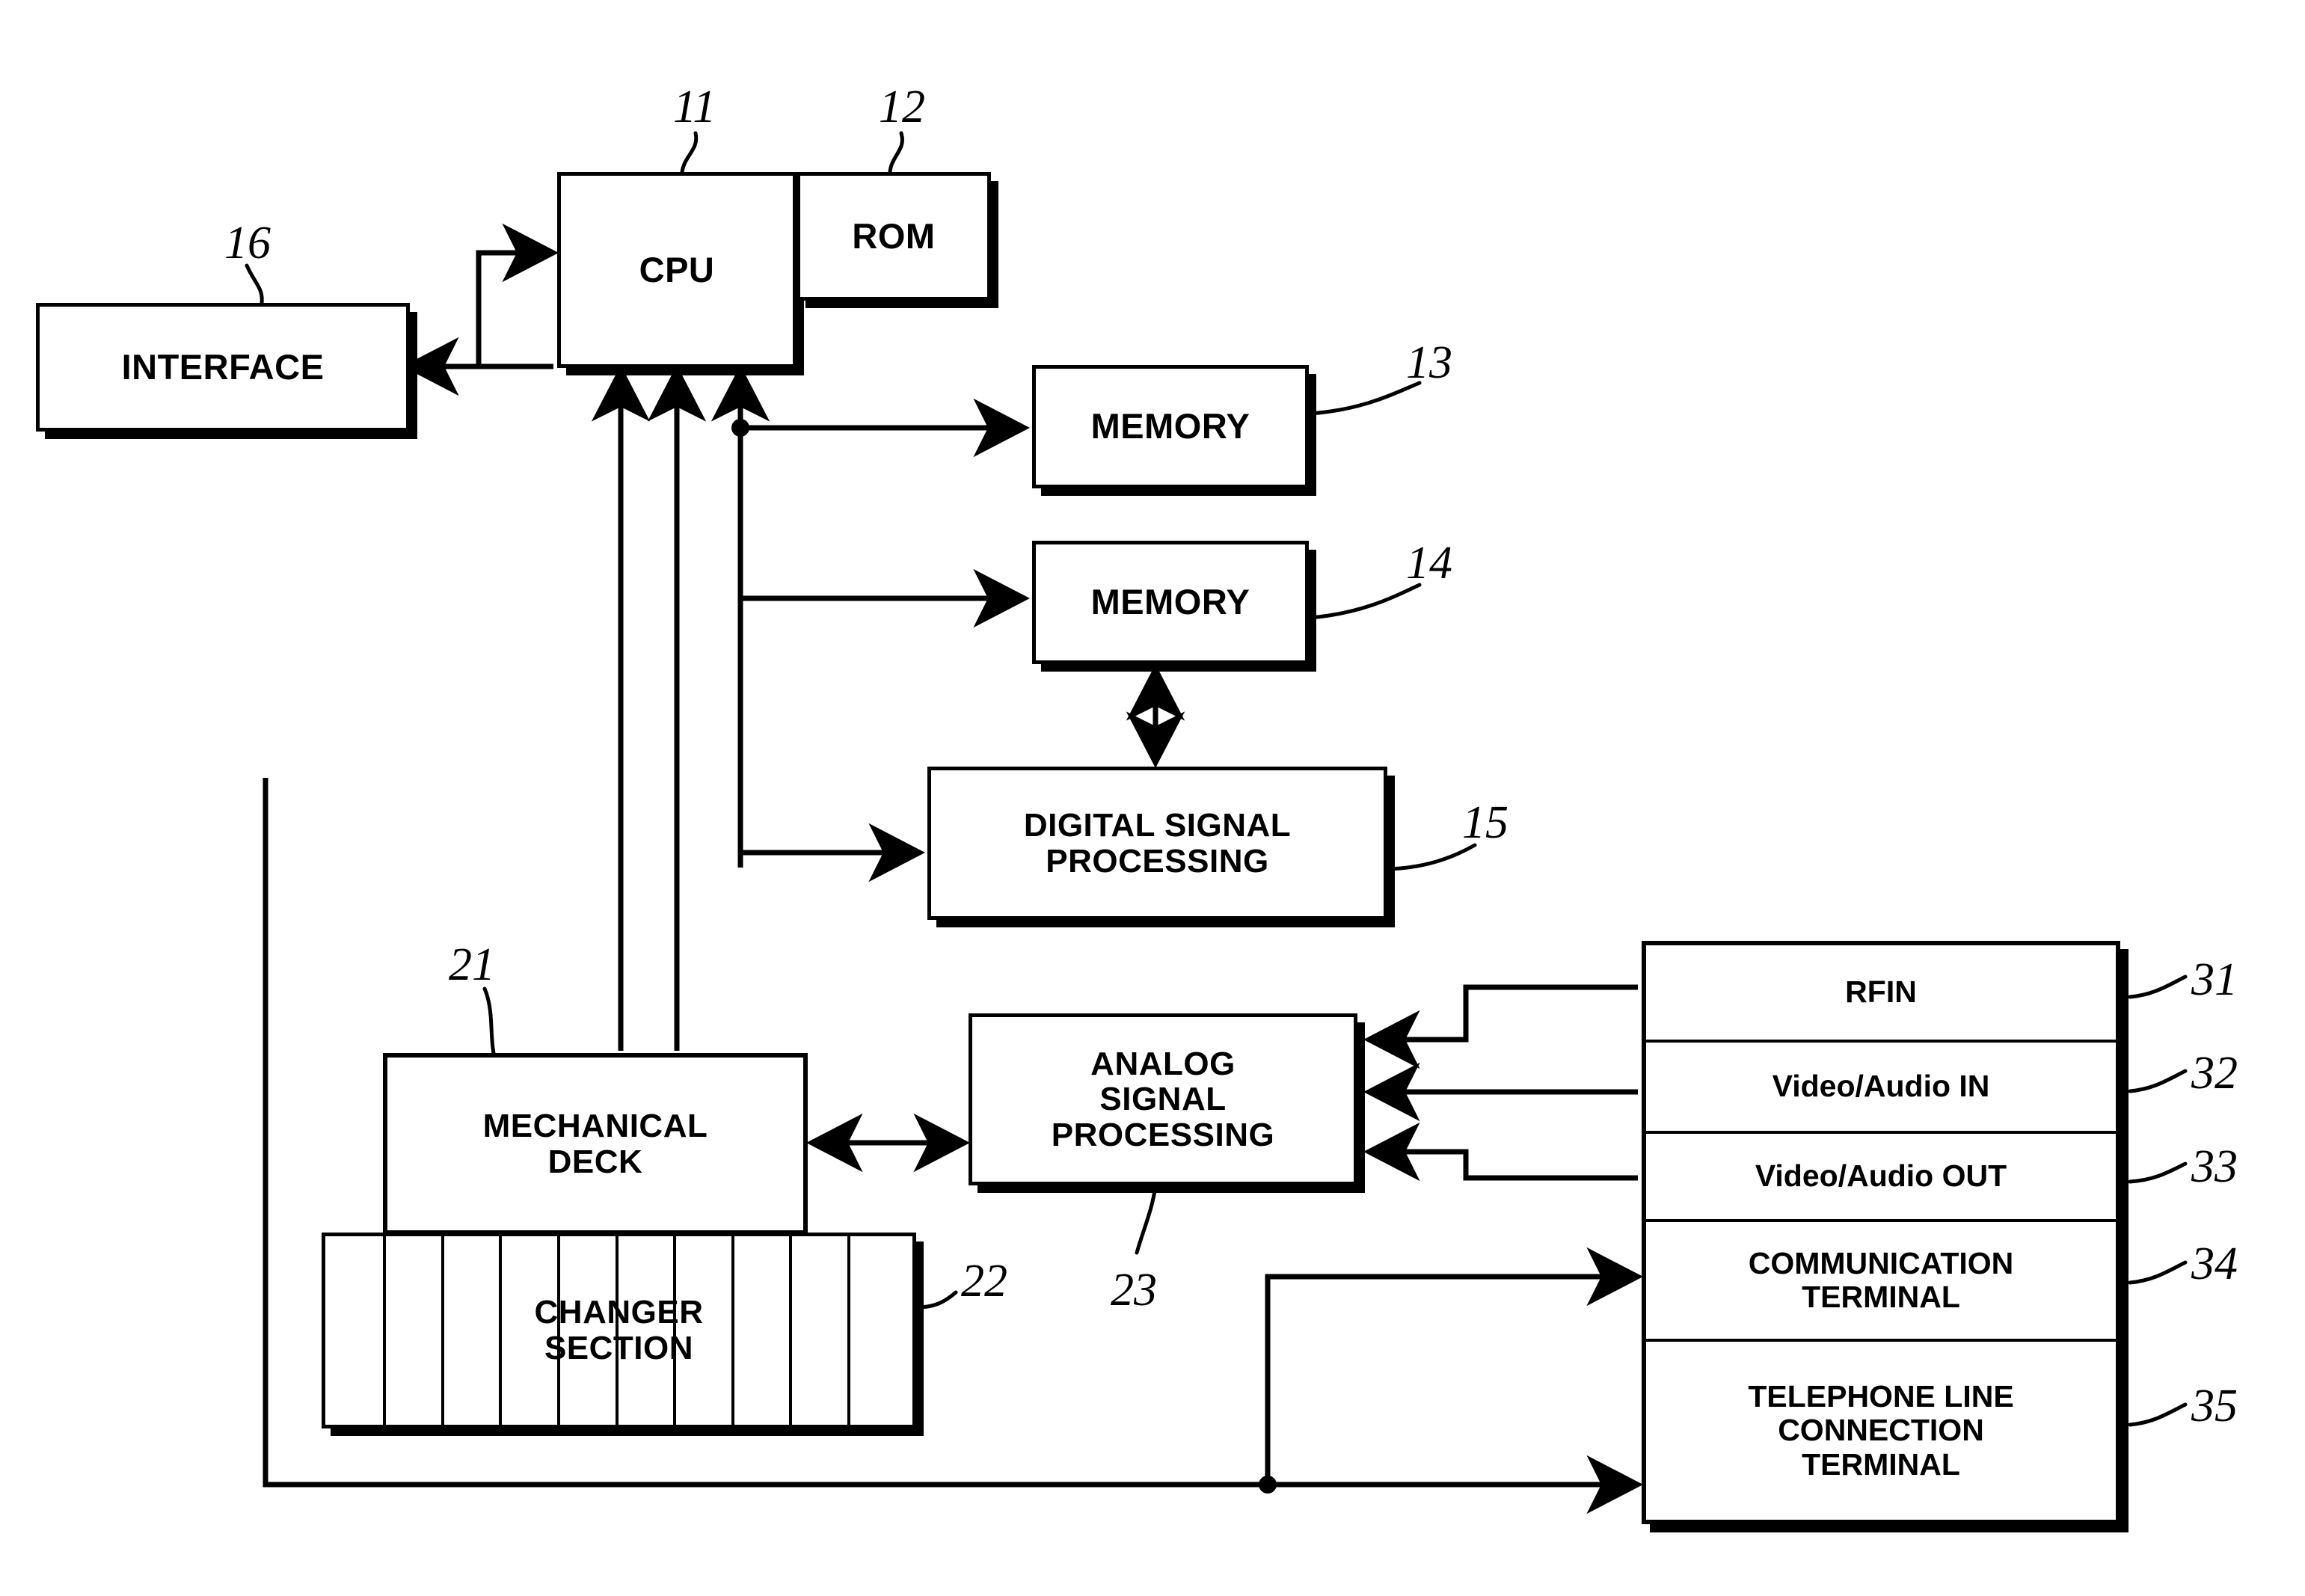  I want to click on changer-section-label-line2: SECTION, so click(619, 1348).